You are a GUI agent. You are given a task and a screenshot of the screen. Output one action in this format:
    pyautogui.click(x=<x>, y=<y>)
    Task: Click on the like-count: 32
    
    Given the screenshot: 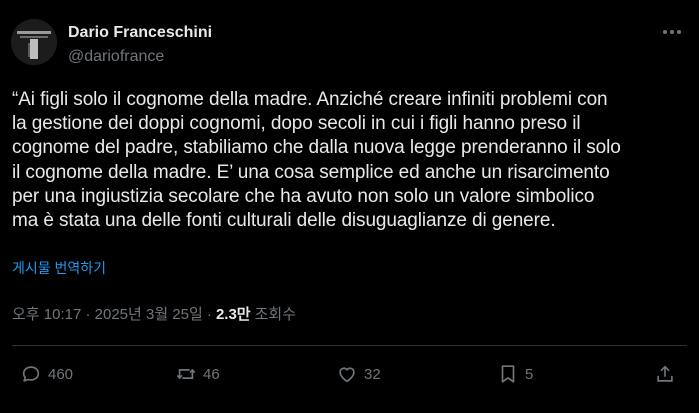 What is the action you would take?
    pyautogui.click(x=372, y=374)
    